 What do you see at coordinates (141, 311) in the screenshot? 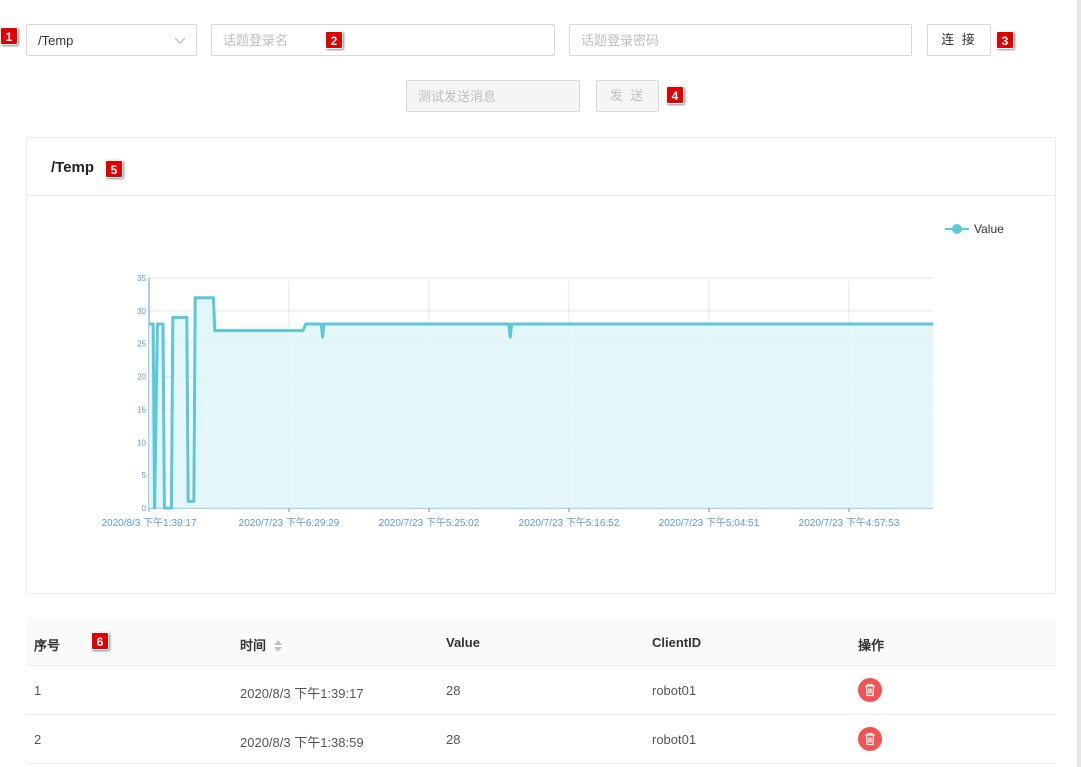
I see `y-tick-label: 30` at bounding box center [141, 311].